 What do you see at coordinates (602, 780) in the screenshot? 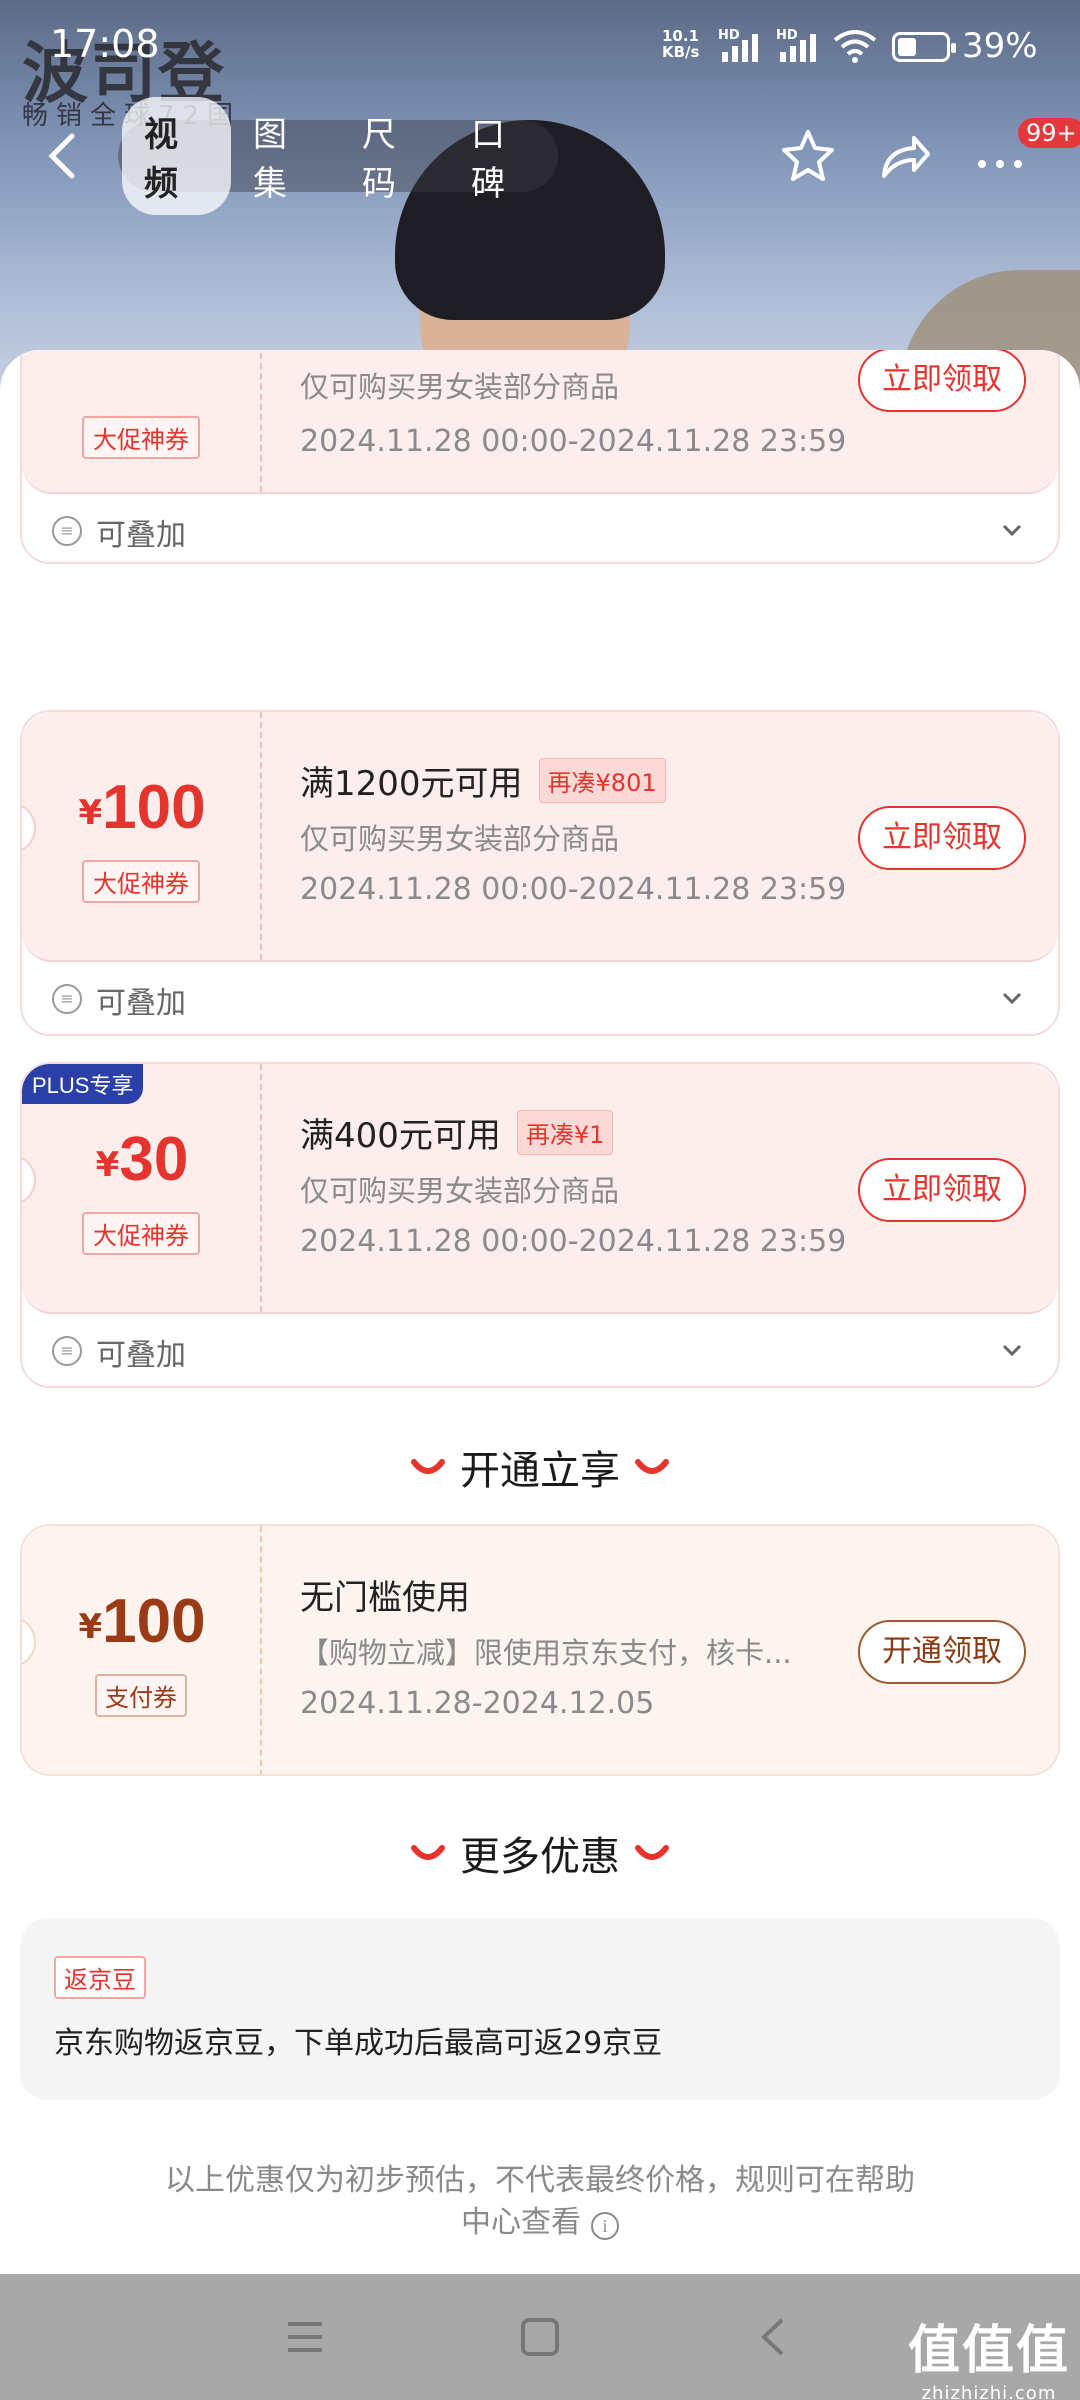
I see `top-up-hint: 再凑¥801` at bounding box center [602, 780].